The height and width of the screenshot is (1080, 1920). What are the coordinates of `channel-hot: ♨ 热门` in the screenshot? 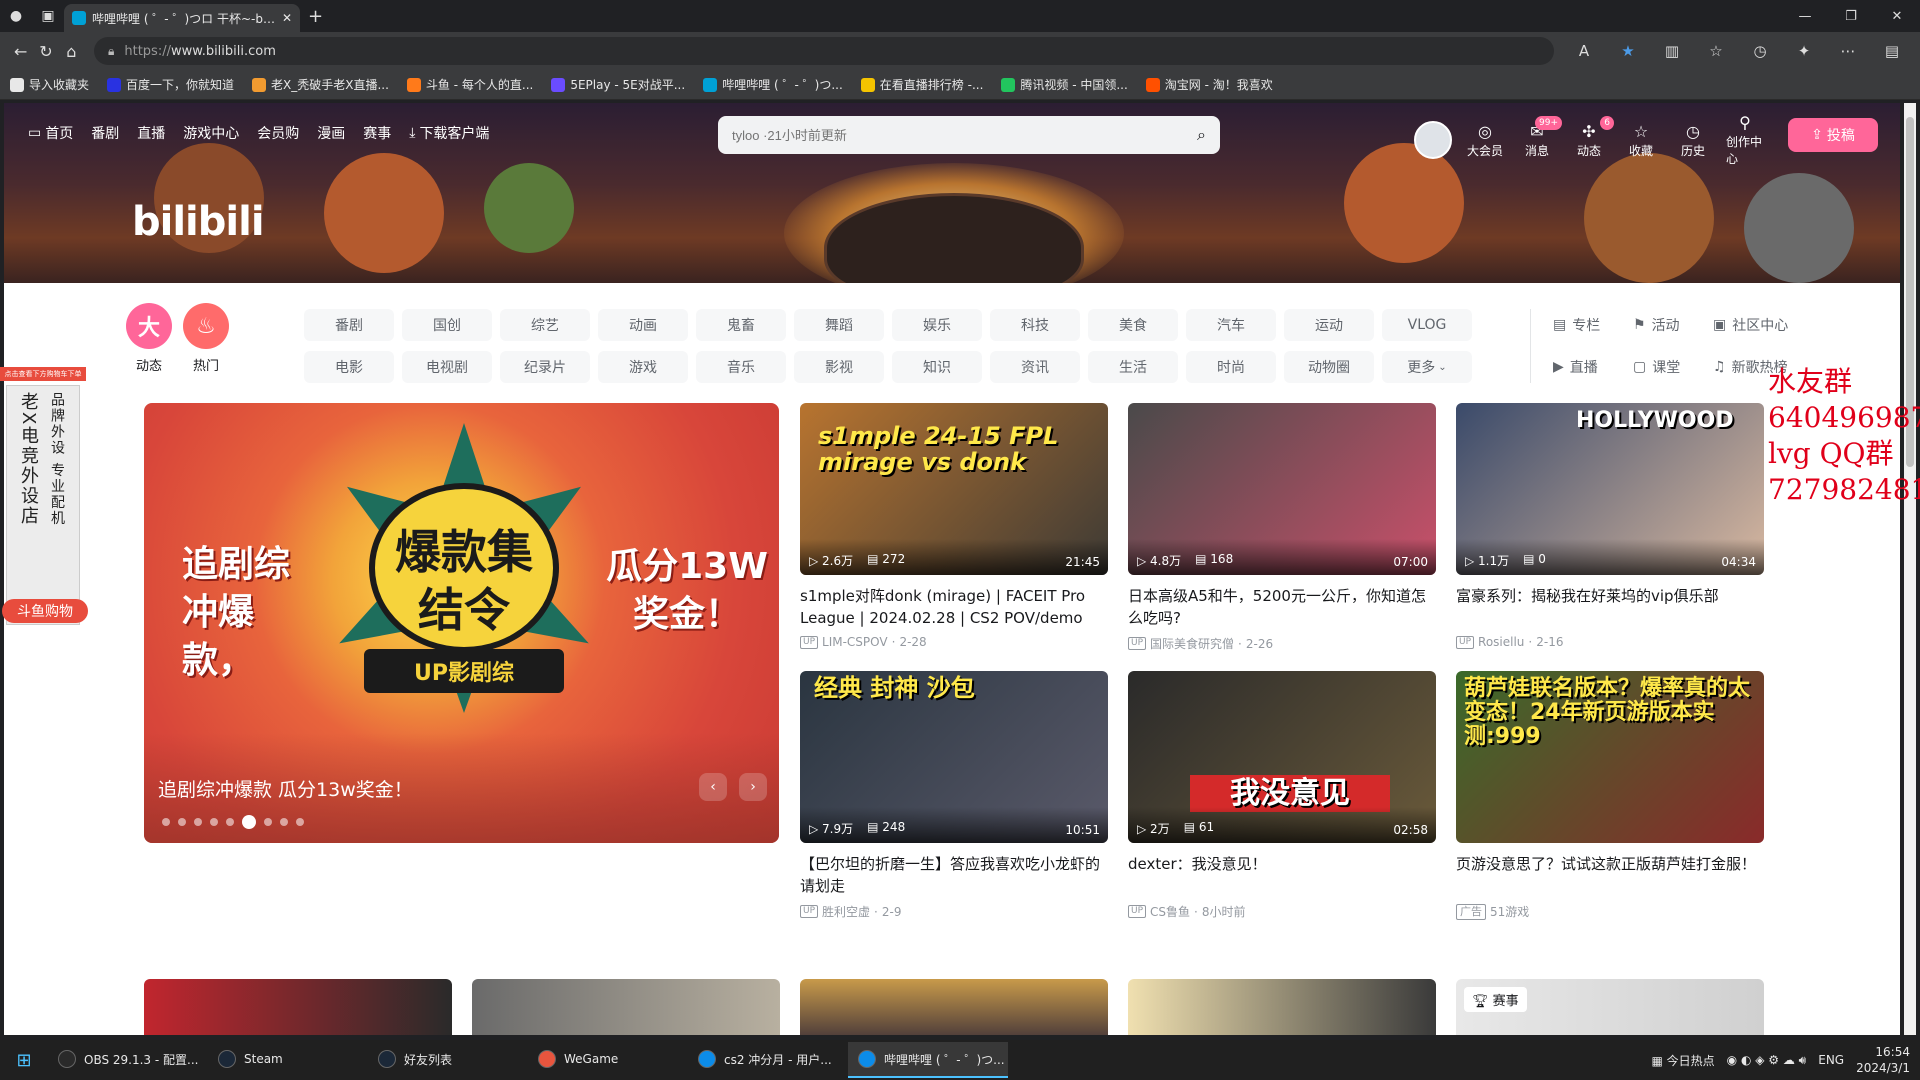 It's located at (206, 338).